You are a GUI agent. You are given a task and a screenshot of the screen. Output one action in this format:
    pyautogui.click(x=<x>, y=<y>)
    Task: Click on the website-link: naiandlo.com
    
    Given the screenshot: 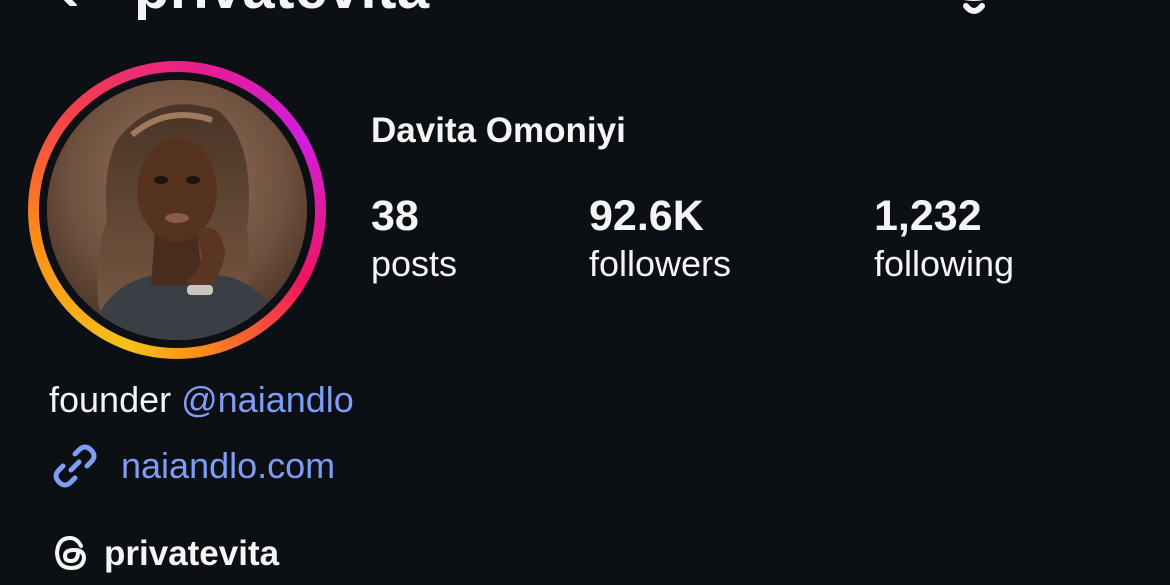 What is the action you would take?
    pyautogui.click(x=192, y=466)
    